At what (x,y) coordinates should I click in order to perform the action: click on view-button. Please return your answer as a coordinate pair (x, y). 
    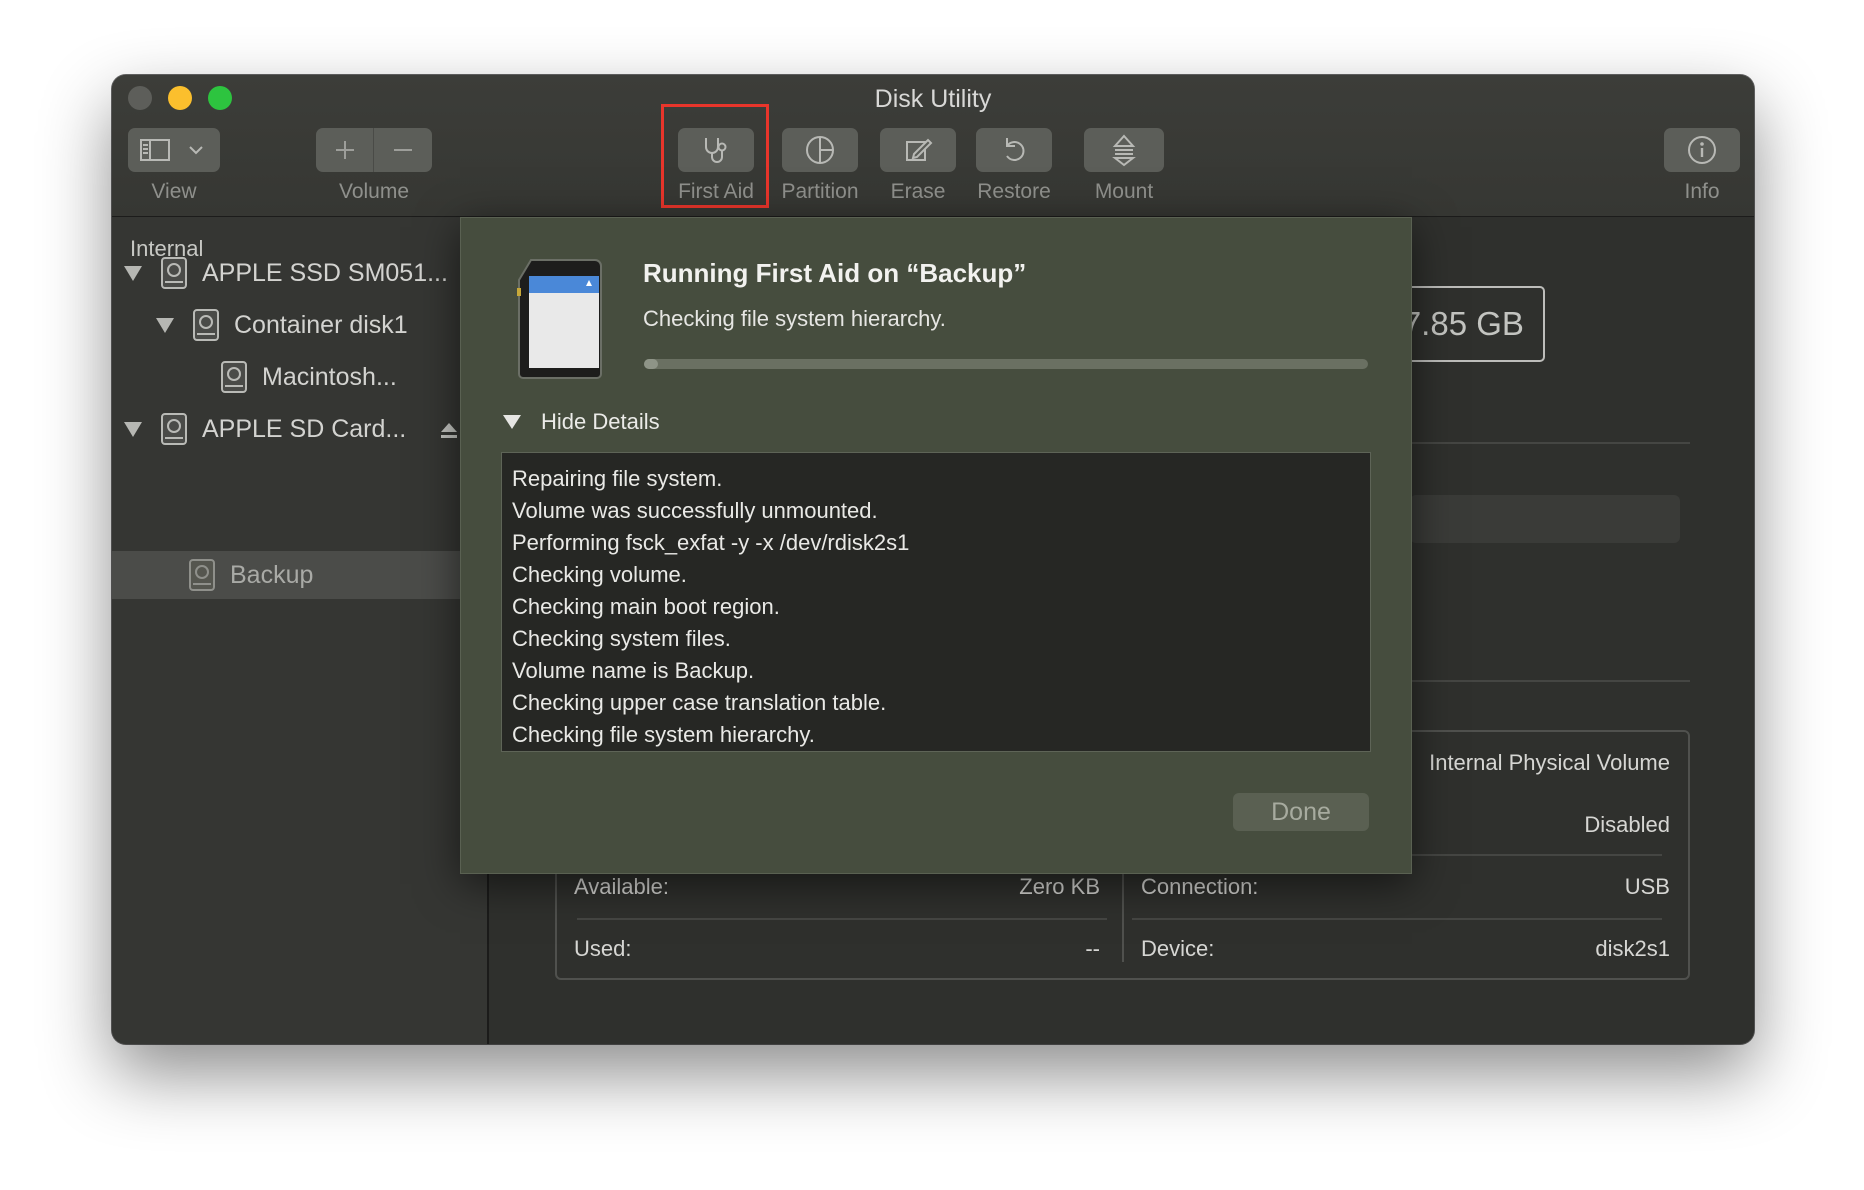
    Looking at the image, I should click on (174, 150).